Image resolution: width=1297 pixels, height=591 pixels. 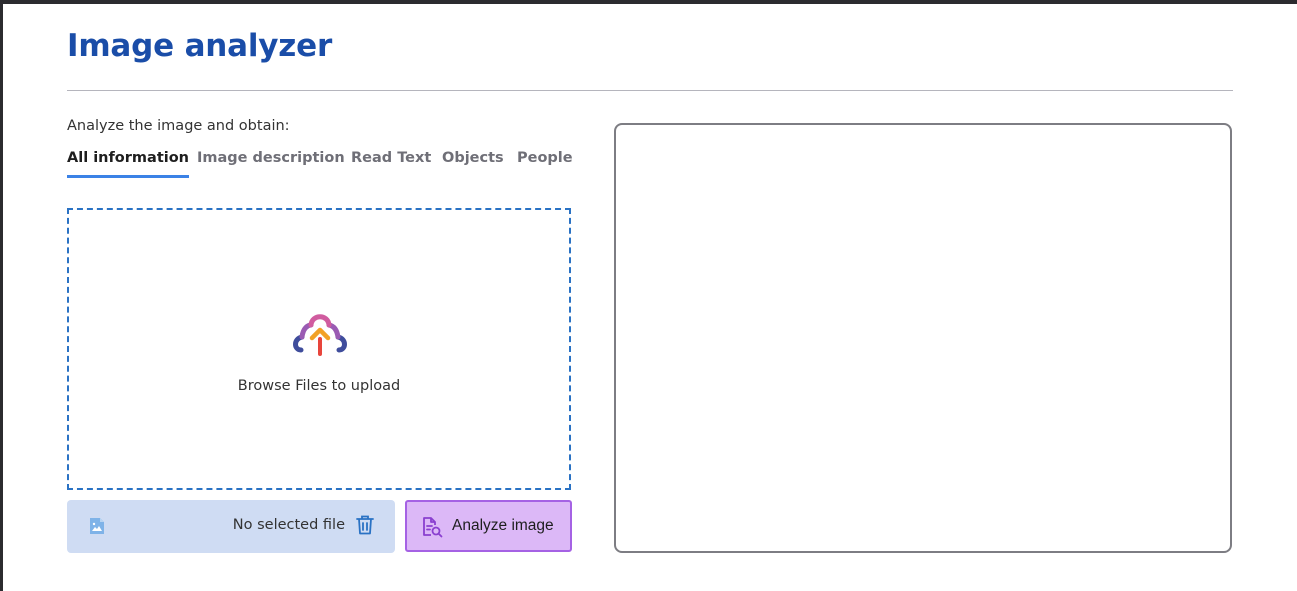 What do you see at coordinates (288, 525) in the screenshot?
I see `file-name-label: No selected file` at bounding box center [288, 525].